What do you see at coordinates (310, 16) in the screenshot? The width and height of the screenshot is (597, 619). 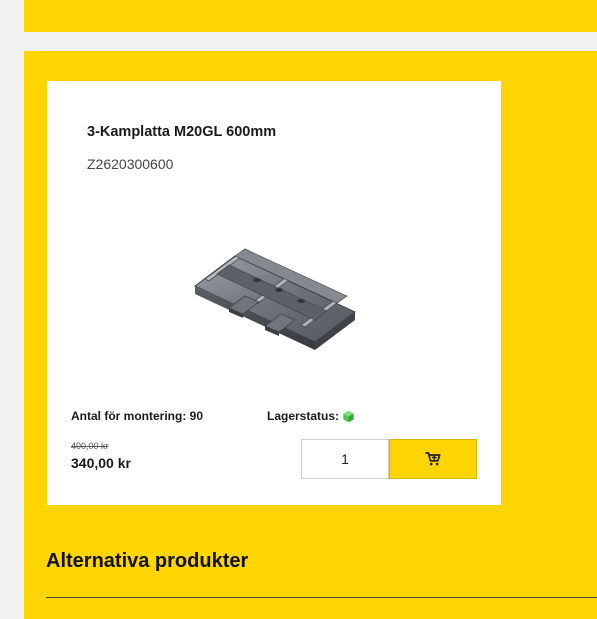 I see `top-yellow-band` at bounding box center [310, 16].